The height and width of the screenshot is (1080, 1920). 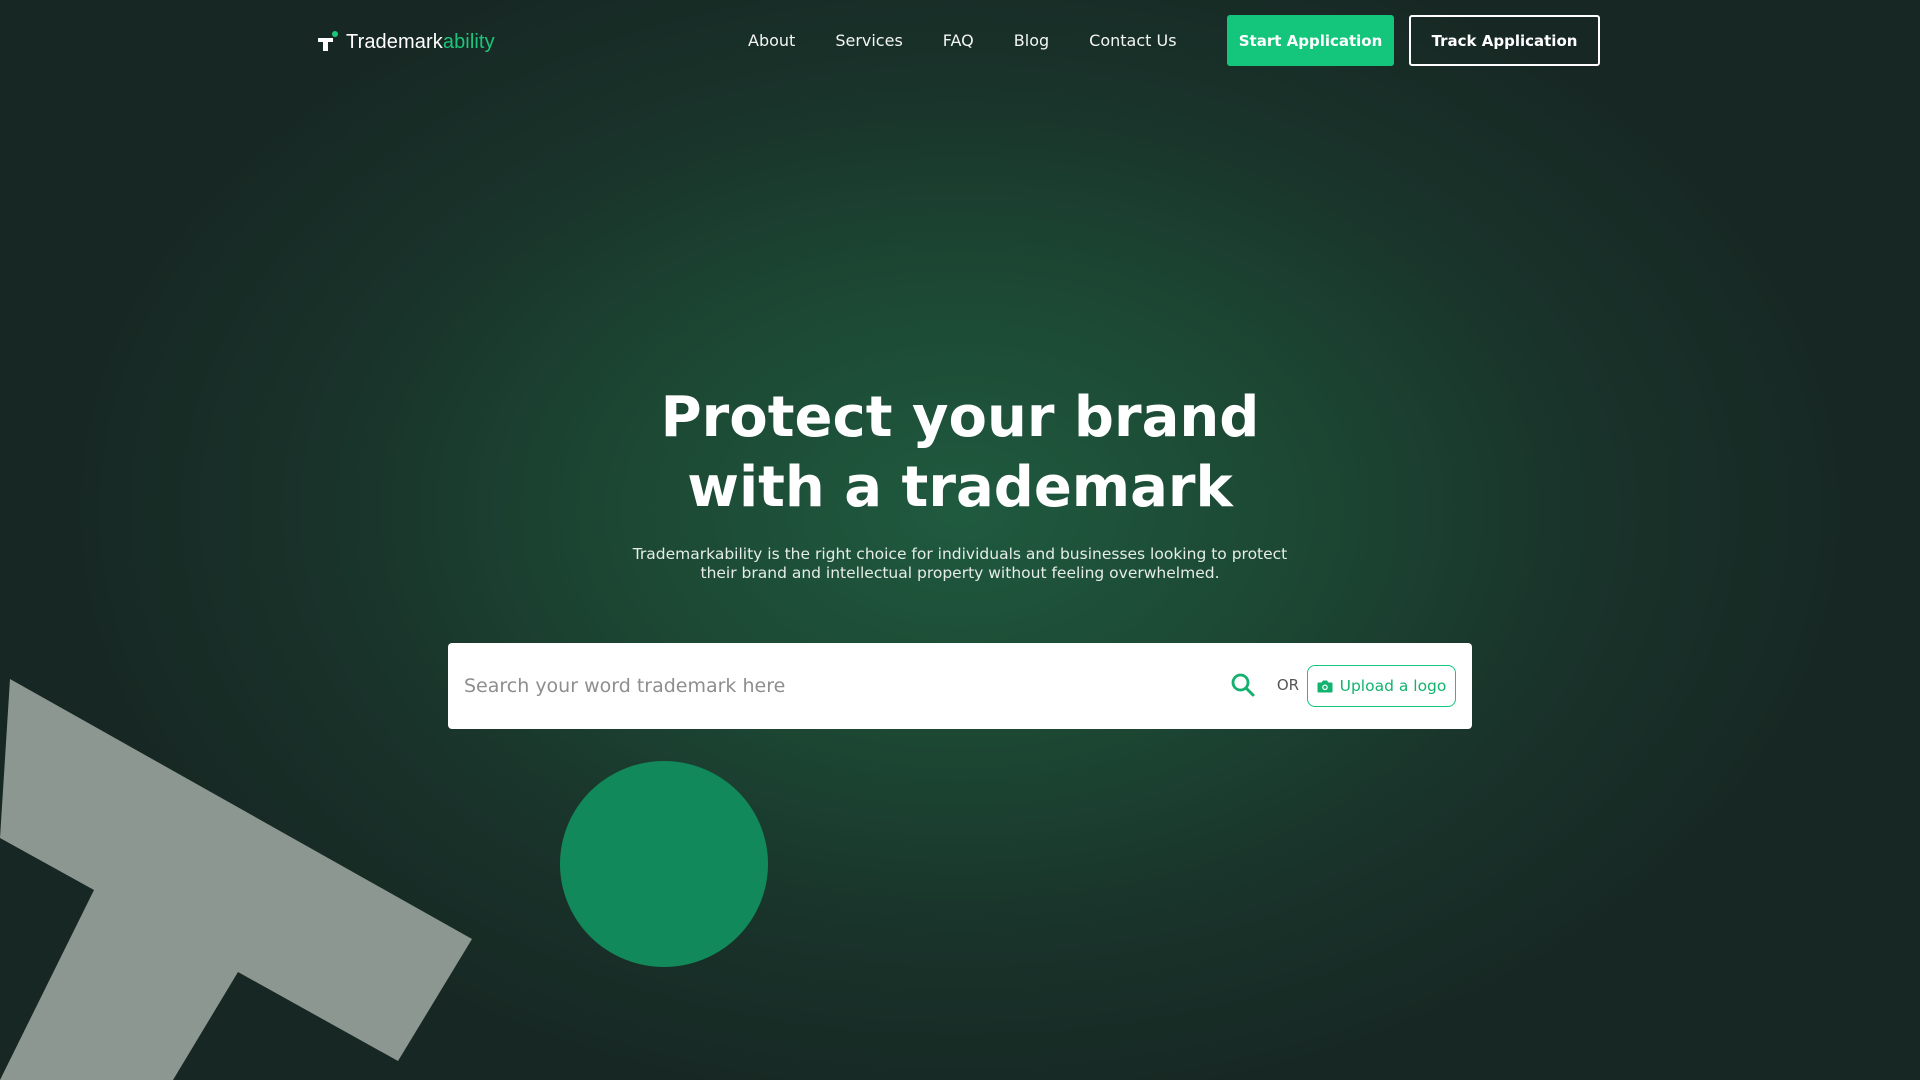 What do you see at coordinates (1031, 40) in the screenshot?
I see `nav-item-blog: Blog` at bounding box center [1031, 40].